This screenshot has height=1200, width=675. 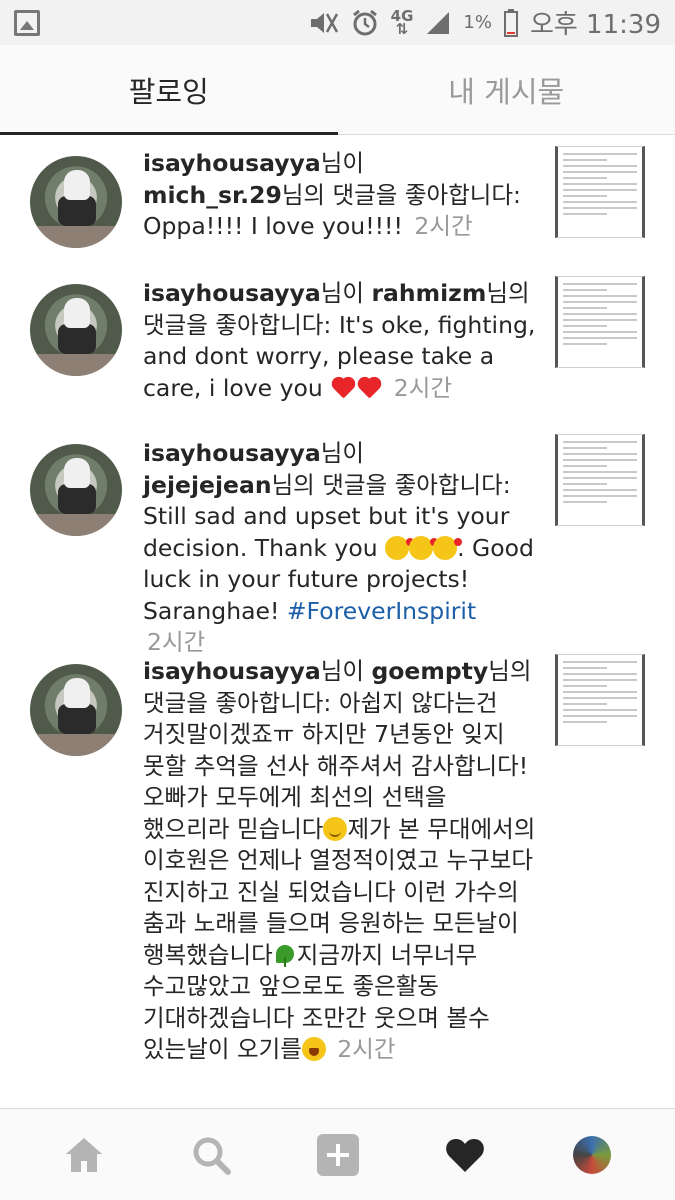 I want to click on gallery-notification-icon, so click(x=27, y=22).